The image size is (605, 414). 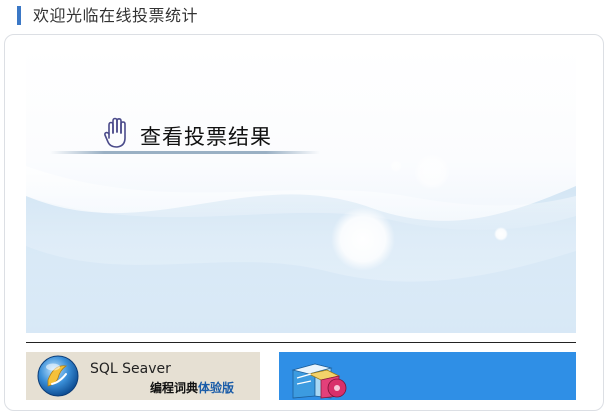 I want to click on sql-edition-text: 体验版, so click(x=216, y=388).